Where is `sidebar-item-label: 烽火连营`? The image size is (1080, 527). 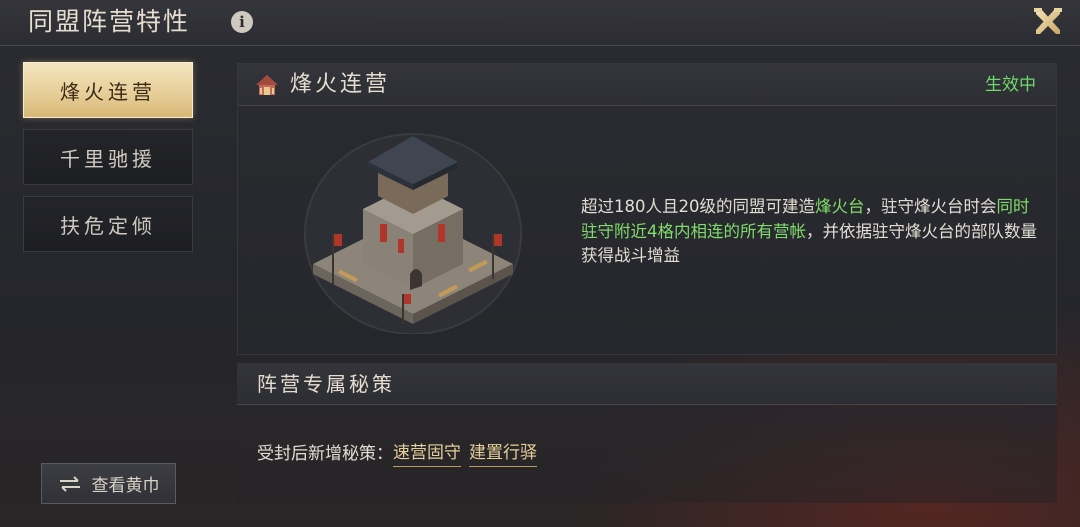 sidebar-item-label: 烽火连营 is located at coordinates (108, 91).